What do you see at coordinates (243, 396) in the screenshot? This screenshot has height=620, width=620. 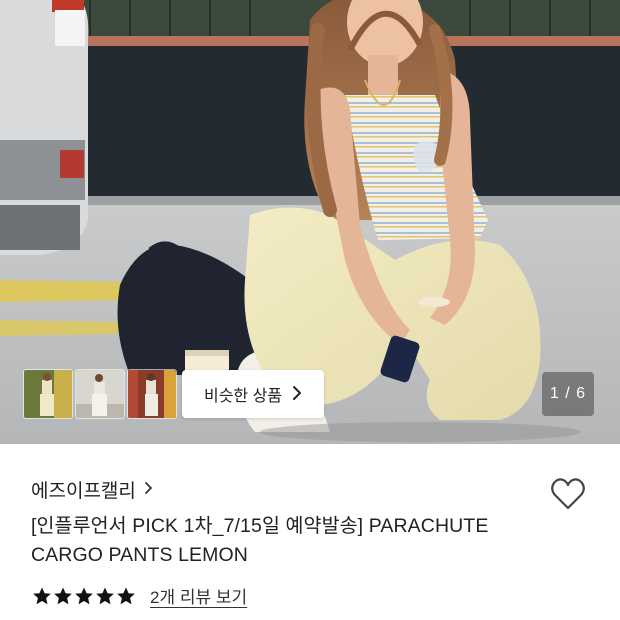 I see `similar-products-label: 비슷한 상품` at bounding box center [243, 396].